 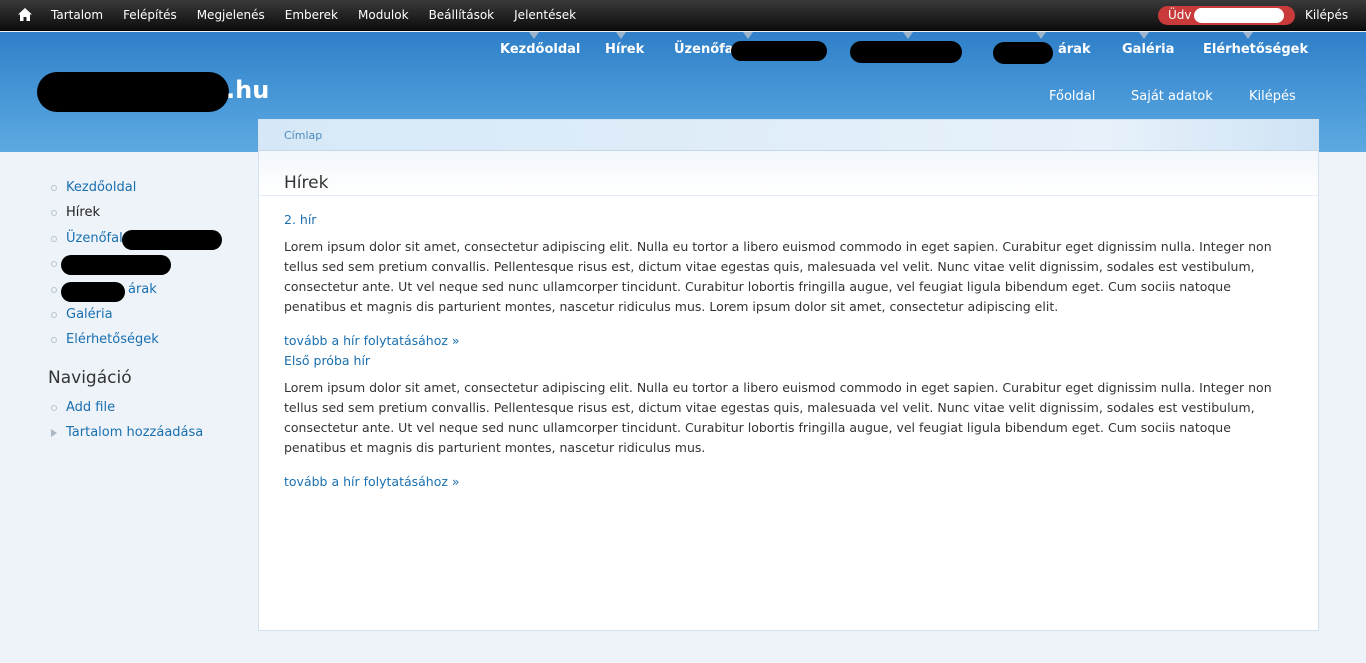 What do you see at coordinates (624, 49) in the screenshot?
I see `main-menu-item-news: Hírek` at bounding box center [624, 49].